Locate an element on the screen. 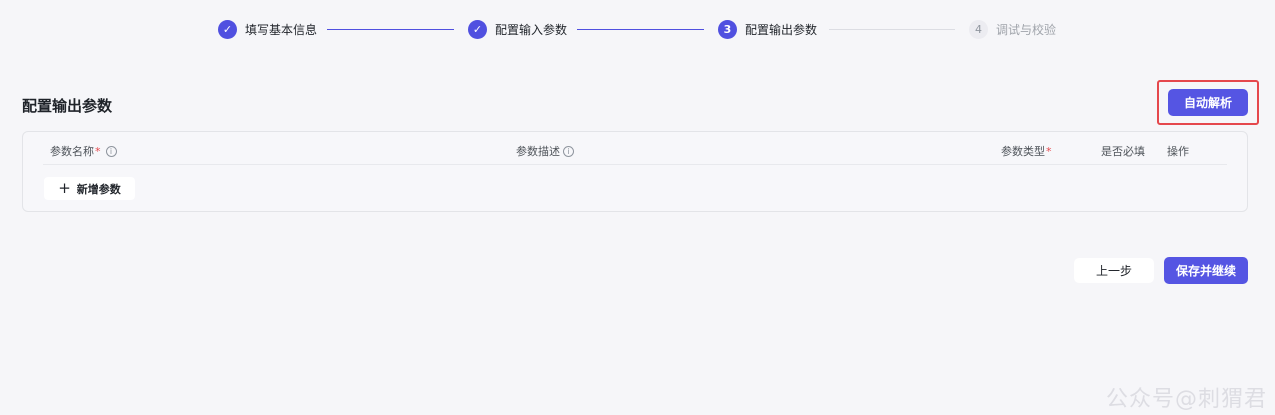 This screenshot has height=415, width=1275. column-header-actions: 操作 is located at coordinates (1178, 151).